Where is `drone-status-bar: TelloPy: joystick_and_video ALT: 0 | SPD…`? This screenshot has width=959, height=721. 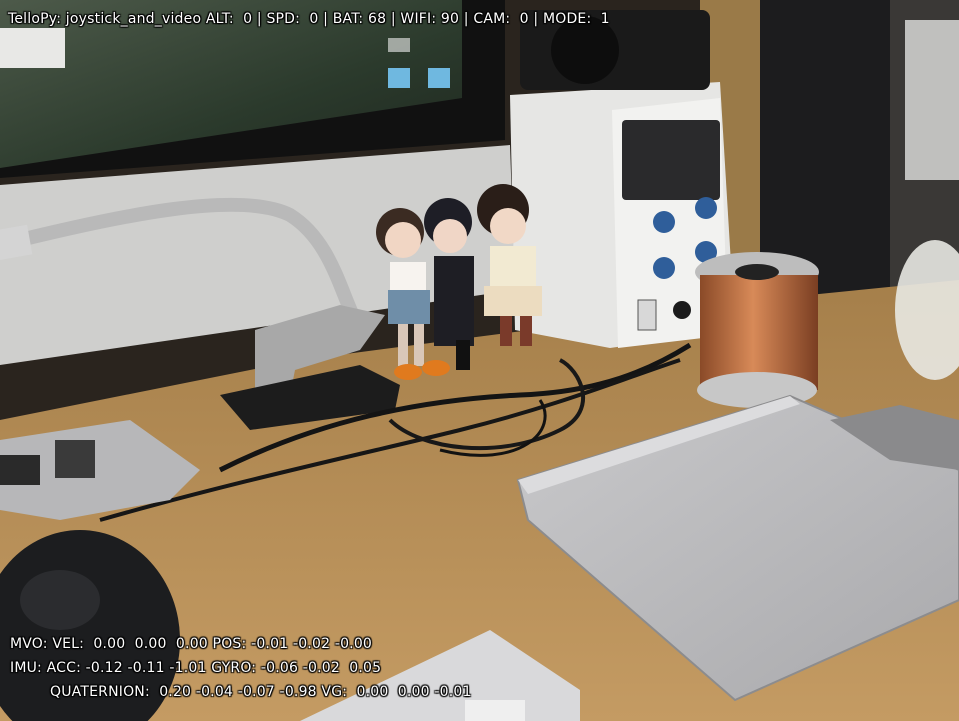 drone-status-bar: TelloPy: joystick_and_video ALT: 0 | SPD… is located at coordinates (309, 19).